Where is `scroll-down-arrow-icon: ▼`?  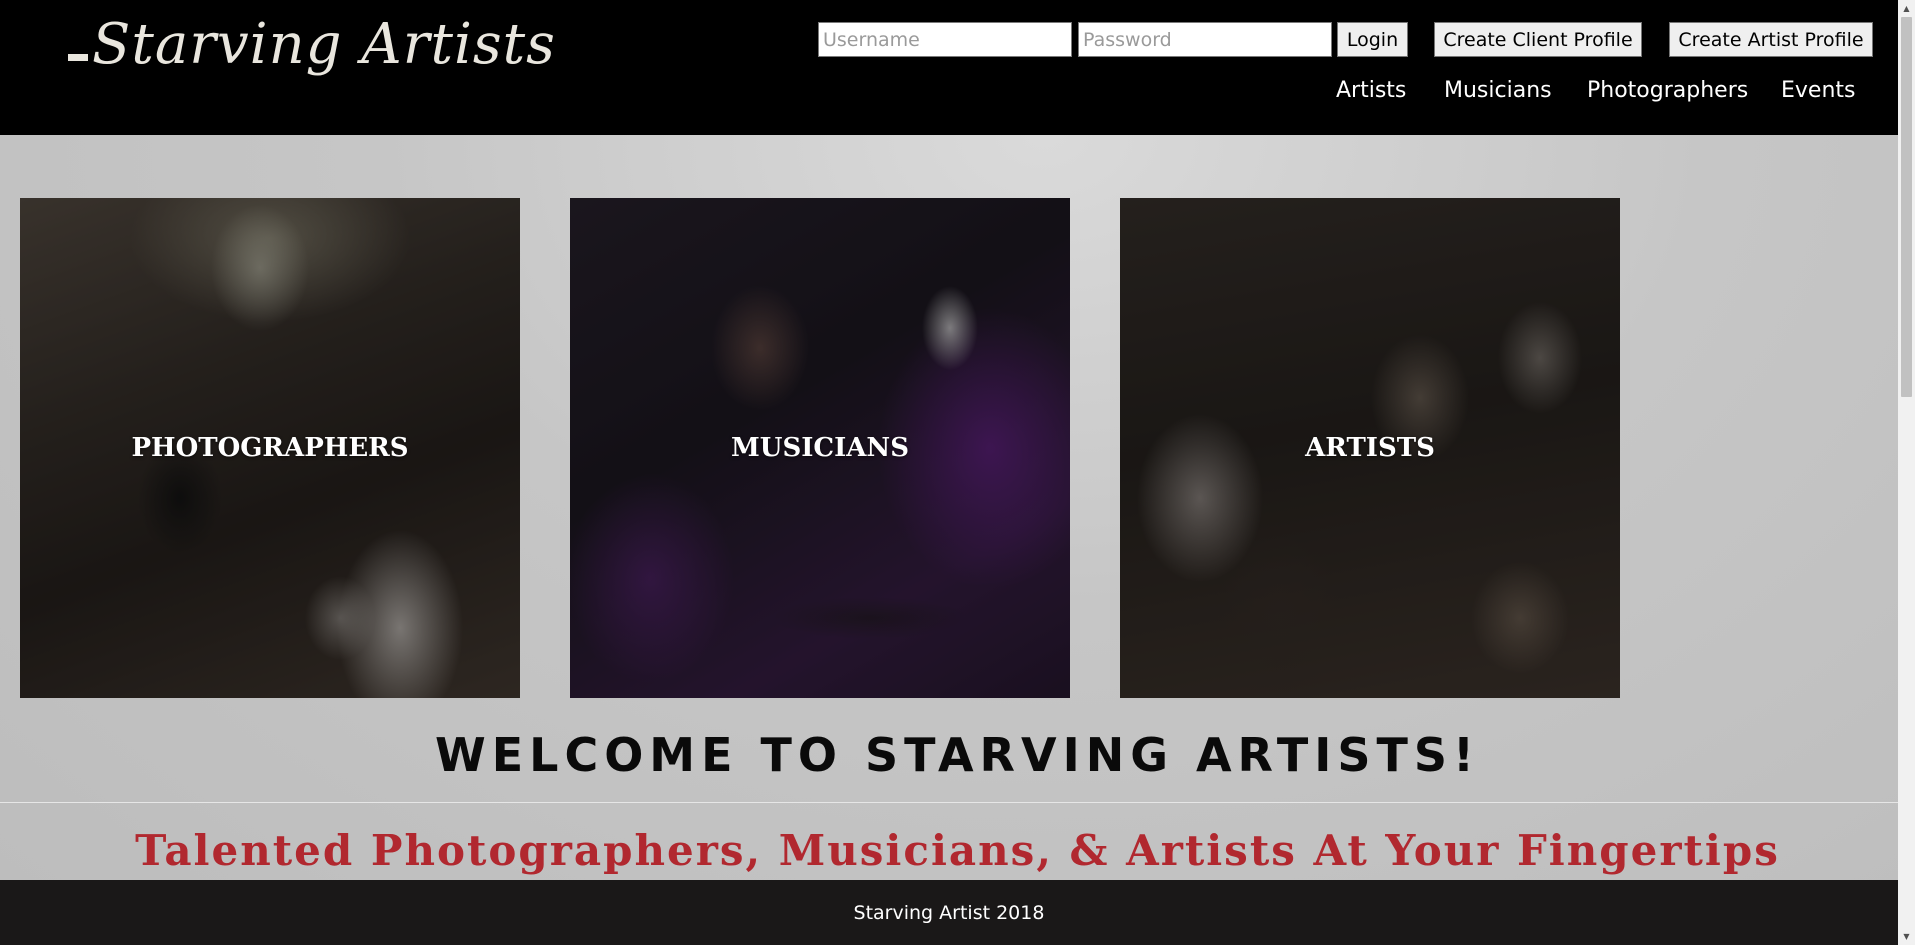
scroll-down-arrow-icon: ▼ is located at coordinates (1906, 936).